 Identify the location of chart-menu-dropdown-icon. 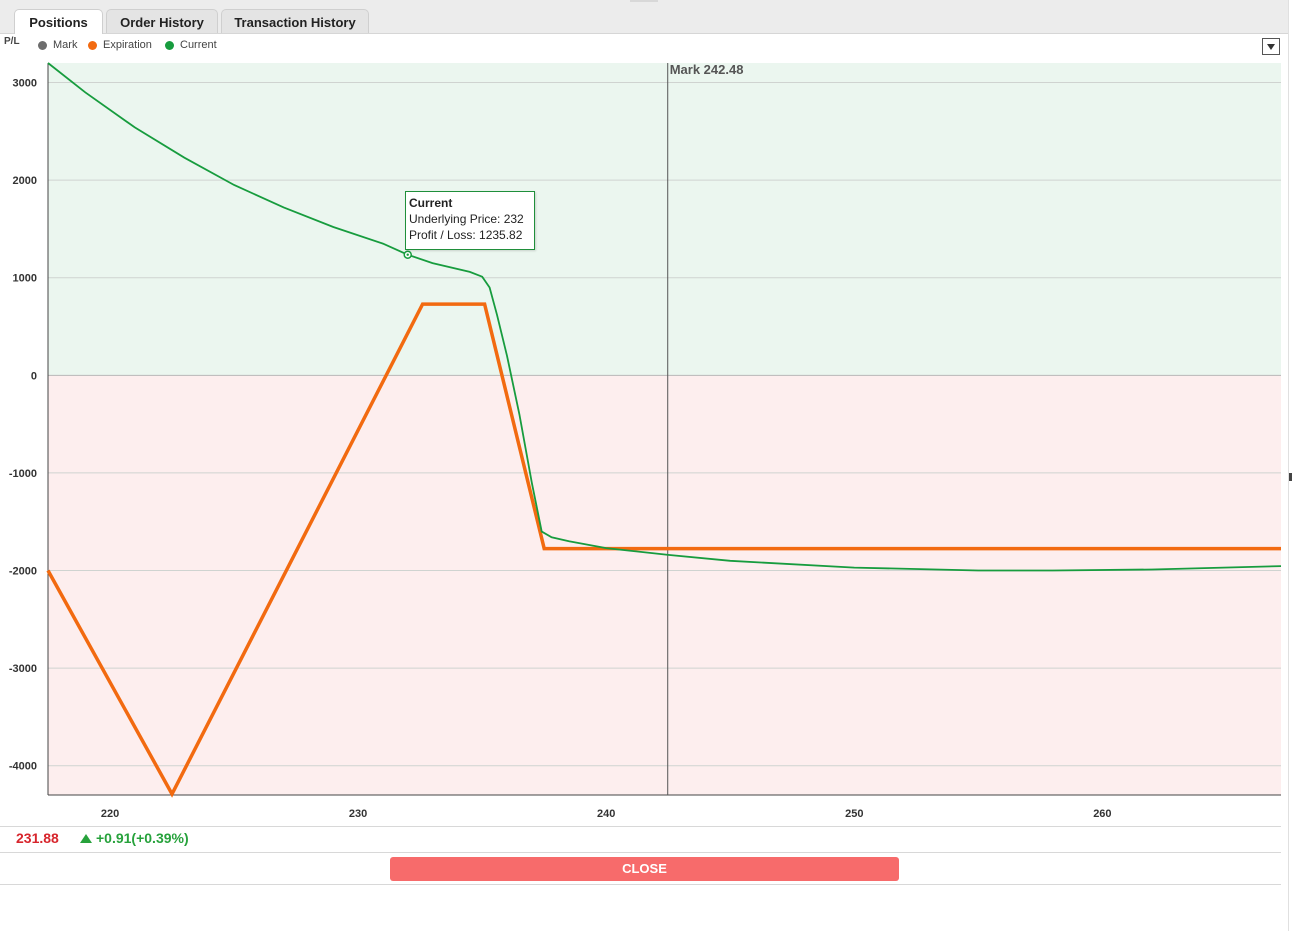
(1271, 46).